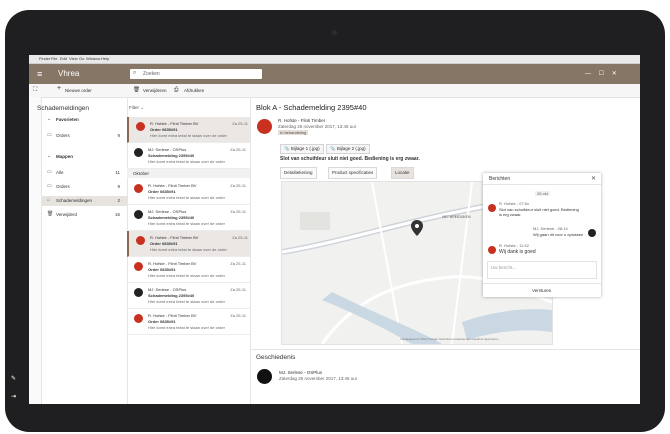 The image size is (670, 434). What do you see at coordinates (542, 193) in the screenshot?
I see `date-chip: 26 okt` at bounding box center [542, 193].